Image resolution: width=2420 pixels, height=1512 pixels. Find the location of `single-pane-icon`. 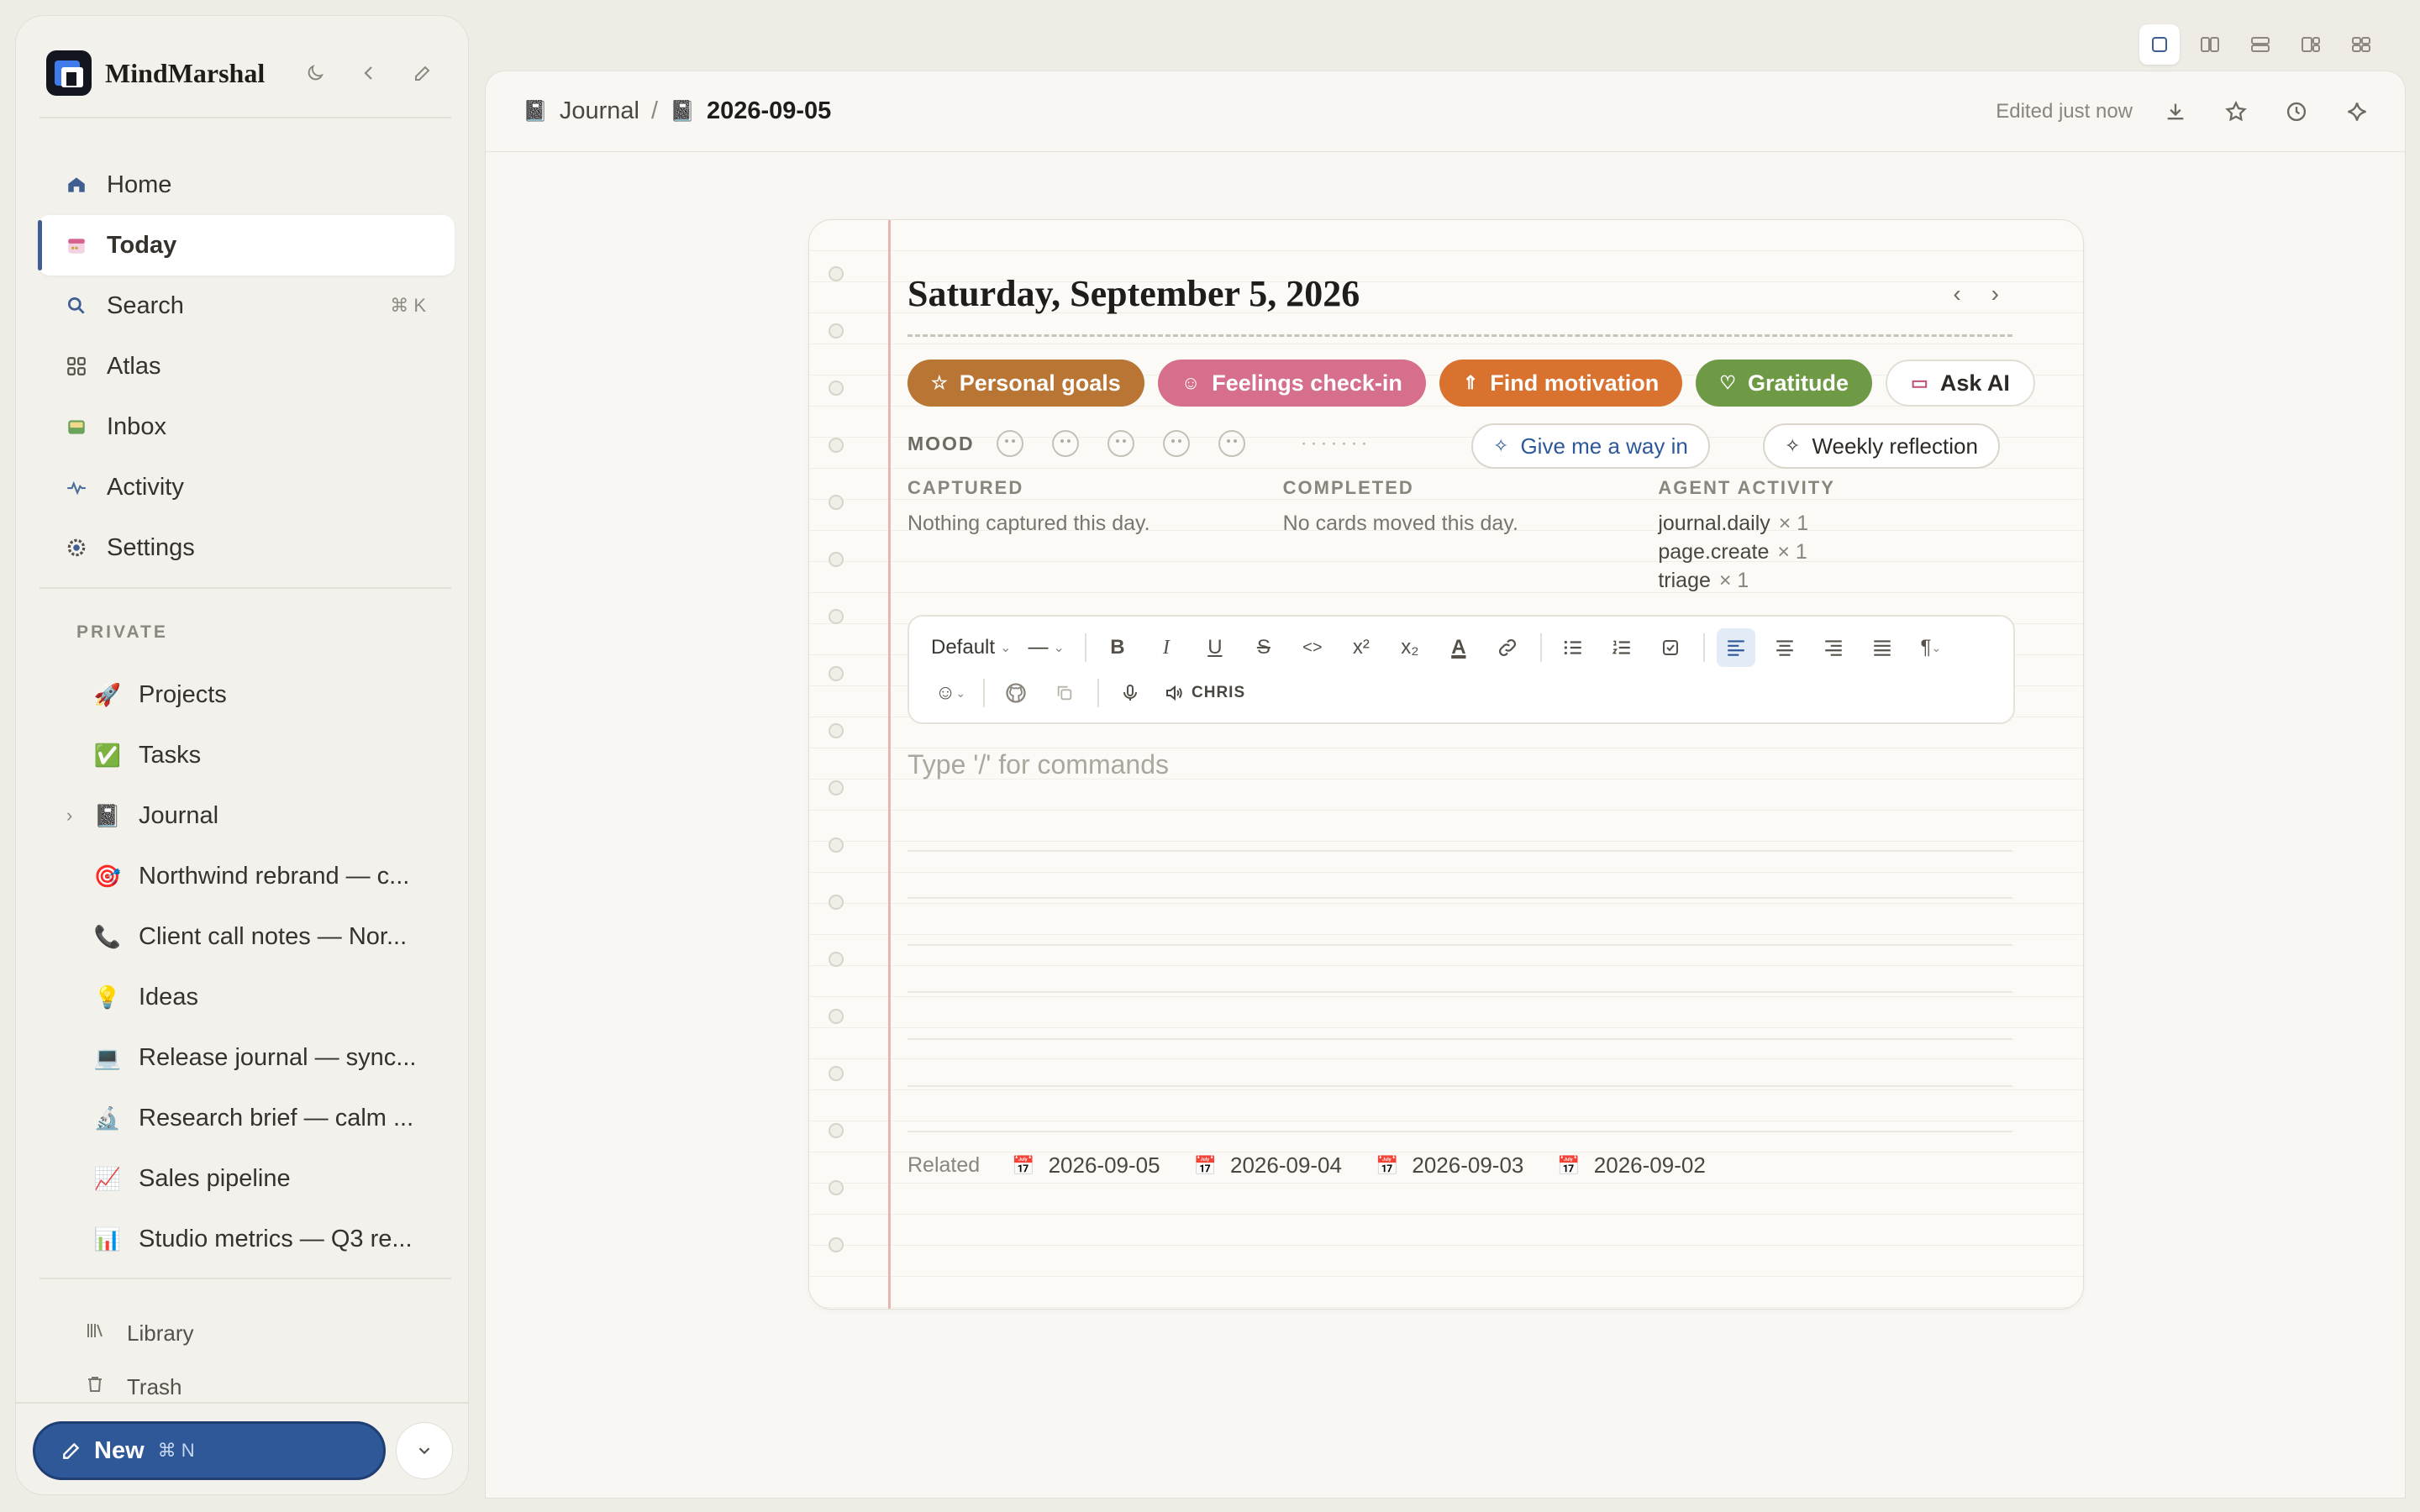

single-pane-icon is located at coordinates (2159, 44).